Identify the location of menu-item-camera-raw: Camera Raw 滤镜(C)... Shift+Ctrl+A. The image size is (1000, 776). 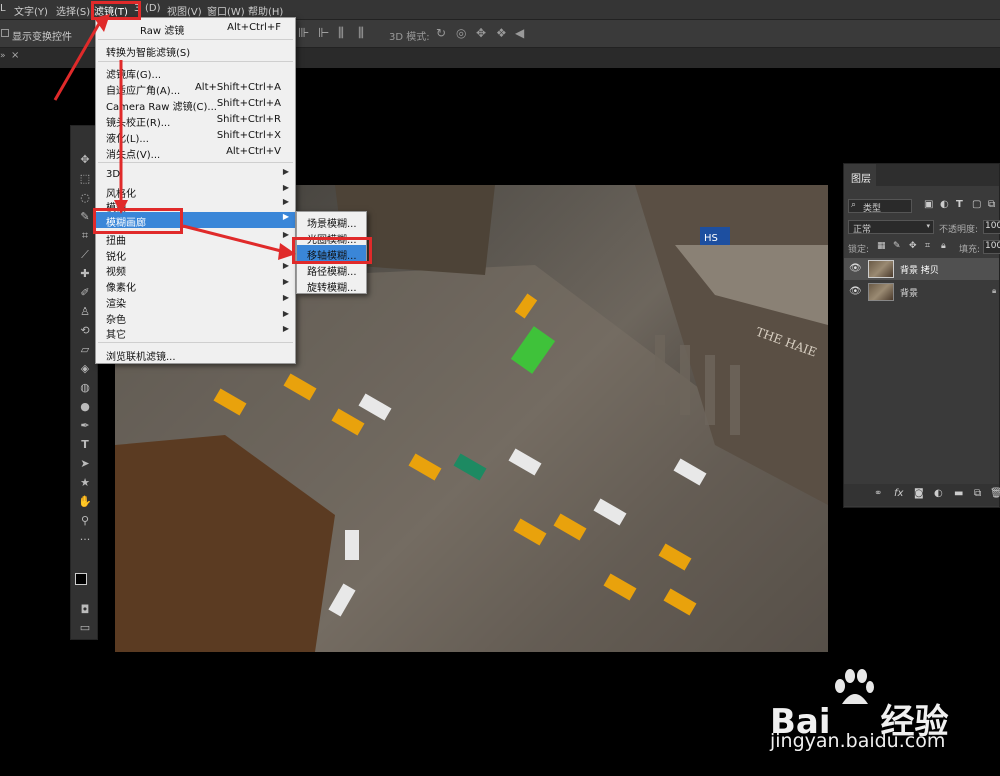
(195, 104).